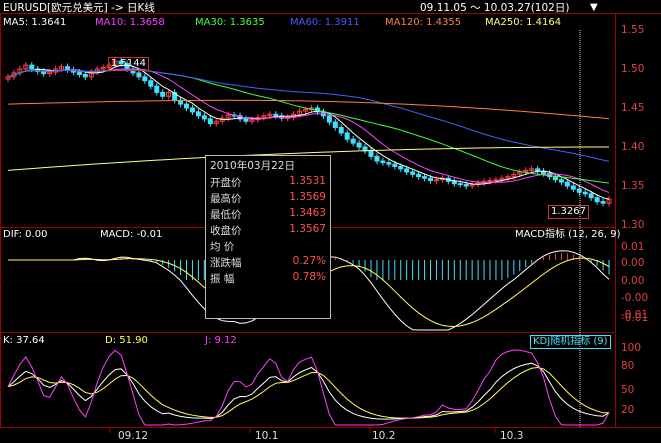  Describe the element at coordinates (512, 436) in the screenshot. I see `time-axis-label: 10.3` at that location.